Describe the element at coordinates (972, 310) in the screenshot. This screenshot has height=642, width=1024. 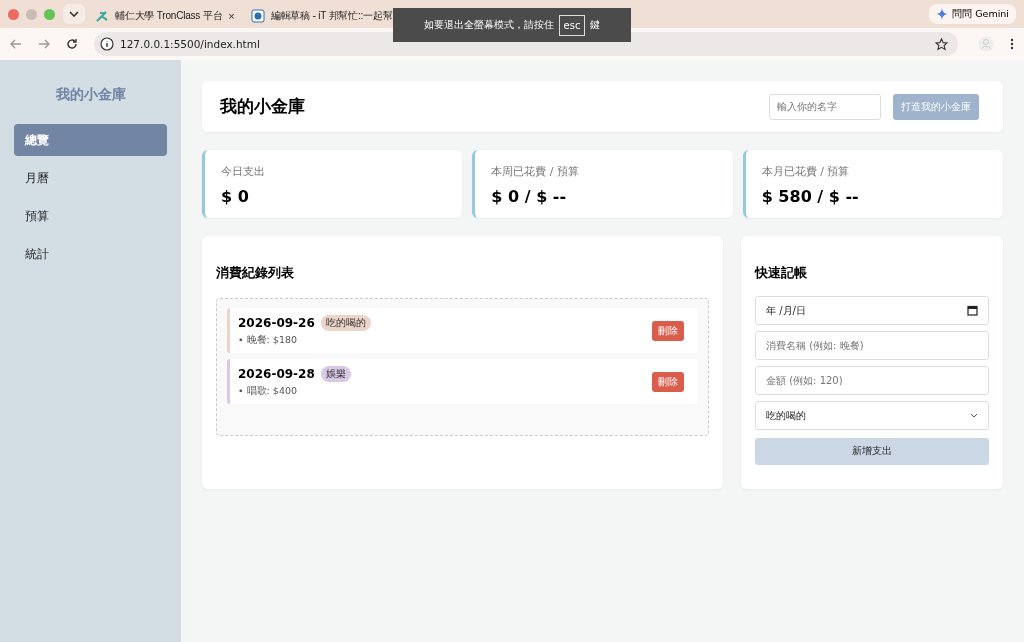
I see `calendar-icon` at that location.